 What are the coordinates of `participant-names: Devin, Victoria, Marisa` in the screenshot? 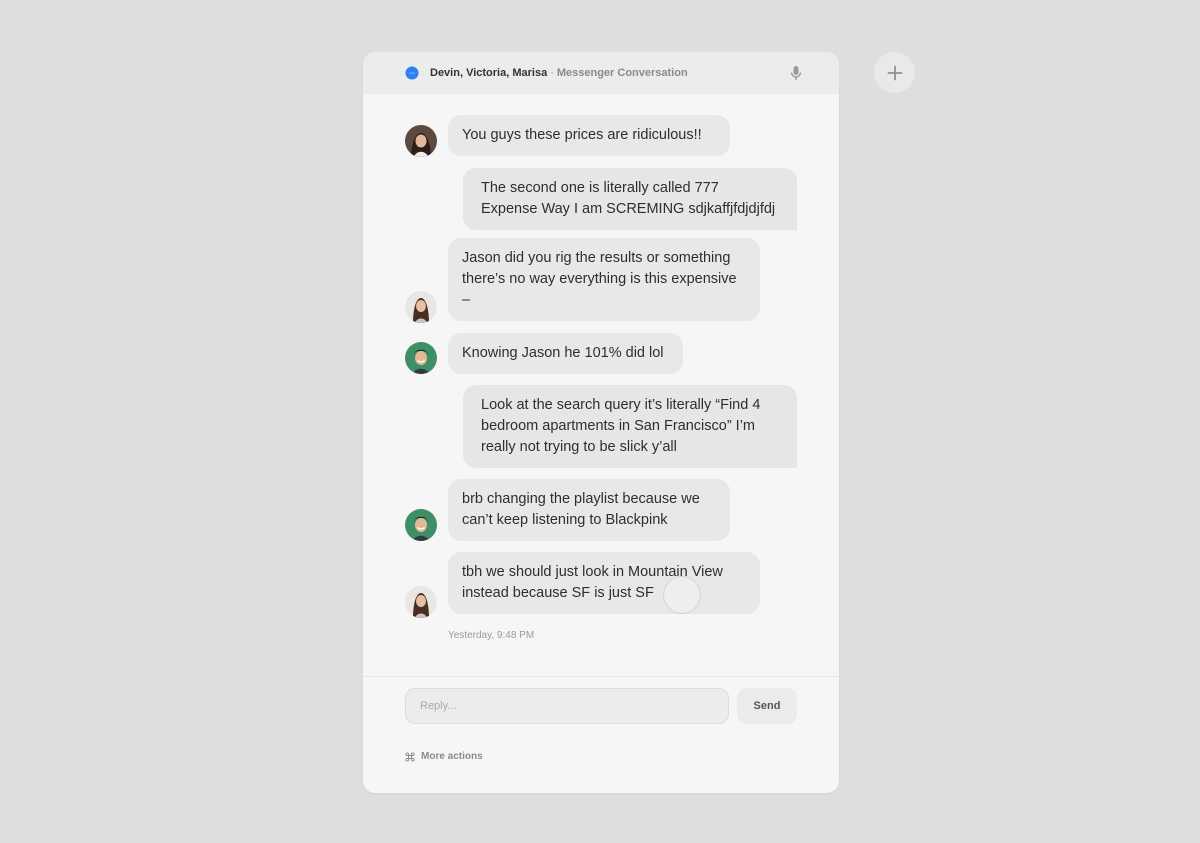 It's located at (489, 73).